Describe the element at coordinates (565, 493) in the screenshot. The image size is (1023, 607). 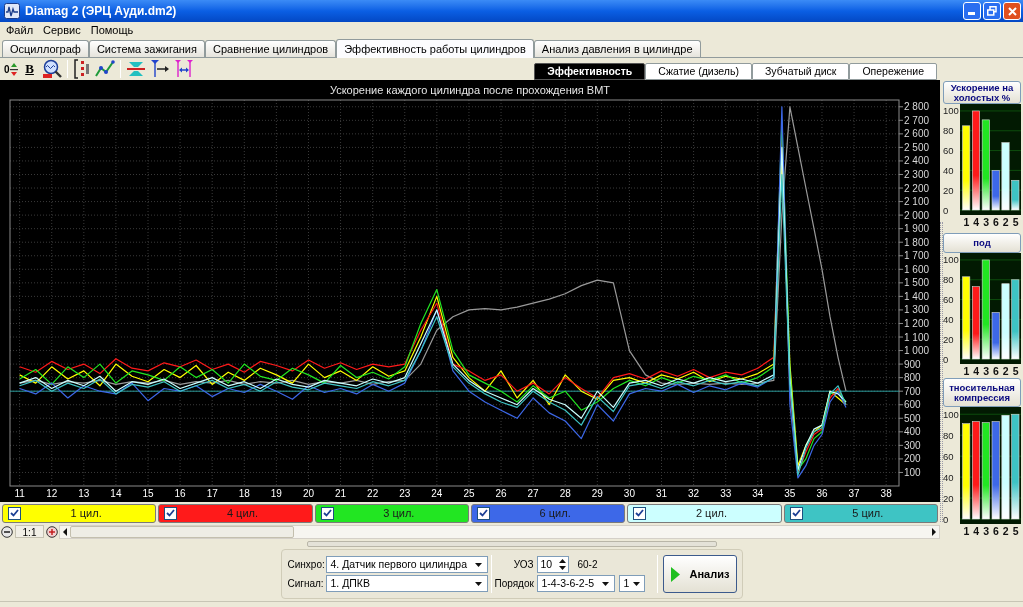
I see `axis-label: 28` at that location.